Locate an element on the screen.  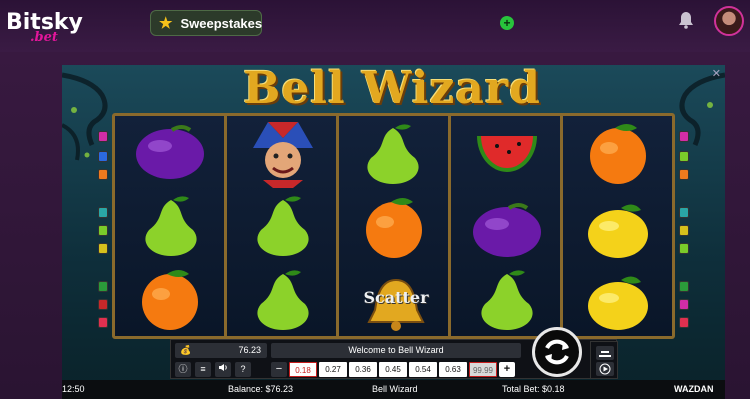
money-bag-icon: 💰 is located at coordinates (186, 350).